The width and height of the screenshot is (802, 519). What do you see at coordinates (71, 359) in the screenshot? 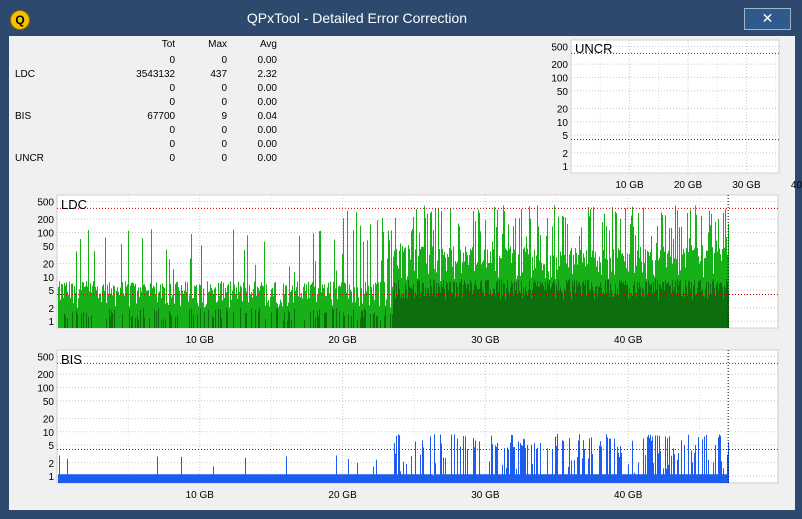
I see `chart-title: BIS` at bounding box center [71, 359].